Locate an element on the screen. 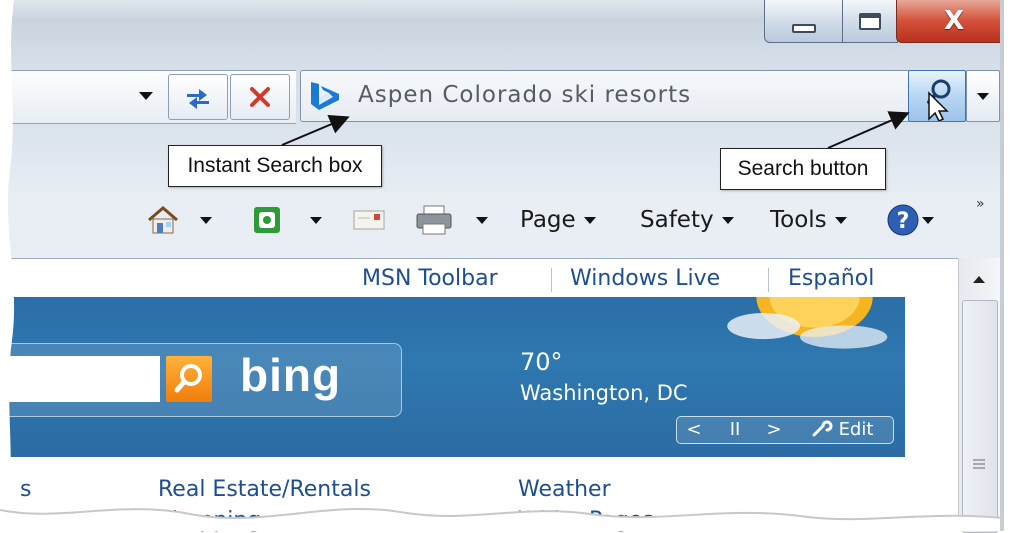 The image size is (1022, 533). edit-button: Edit is located at coordinates (842, 429).